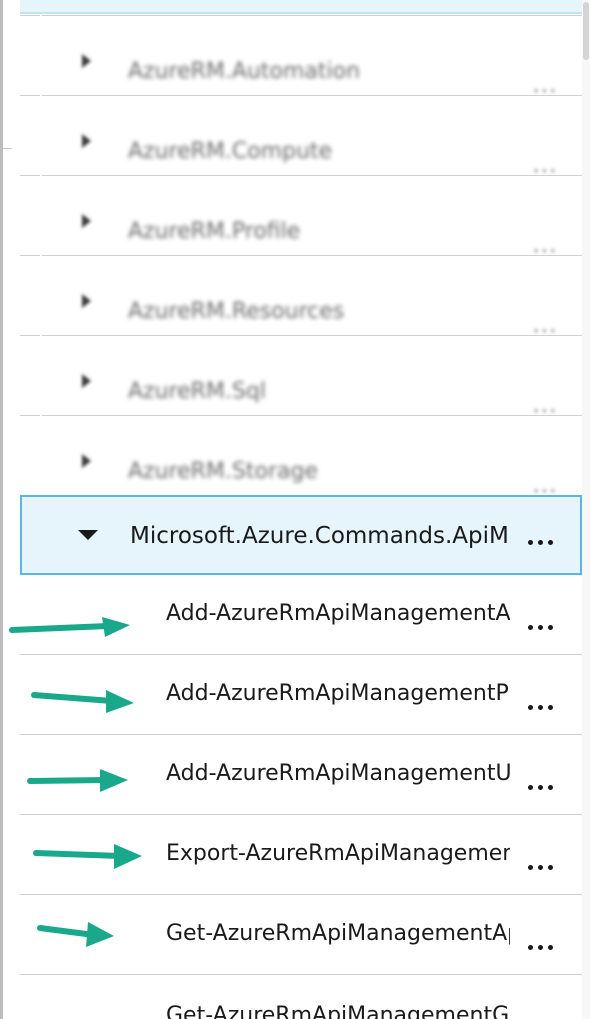  Describe the element at coordinates (338, 613) in the screenshot. I see `command-name: Add-AzureRmApiManagementApiToProduct` at that location.